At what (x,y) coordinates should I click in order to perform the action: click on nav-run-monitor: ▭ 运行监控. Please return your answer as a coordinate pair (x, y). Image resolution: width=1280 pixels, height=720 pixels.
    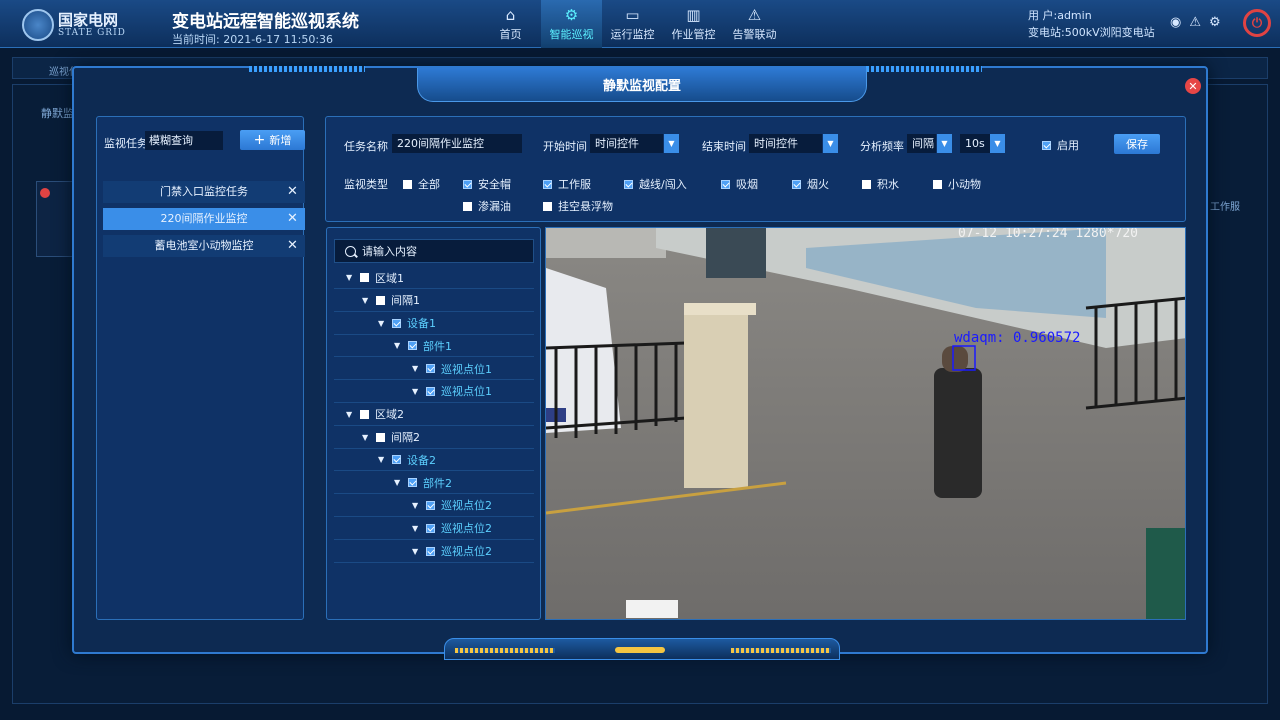
    Looking at the image, I should click on (632, 24).